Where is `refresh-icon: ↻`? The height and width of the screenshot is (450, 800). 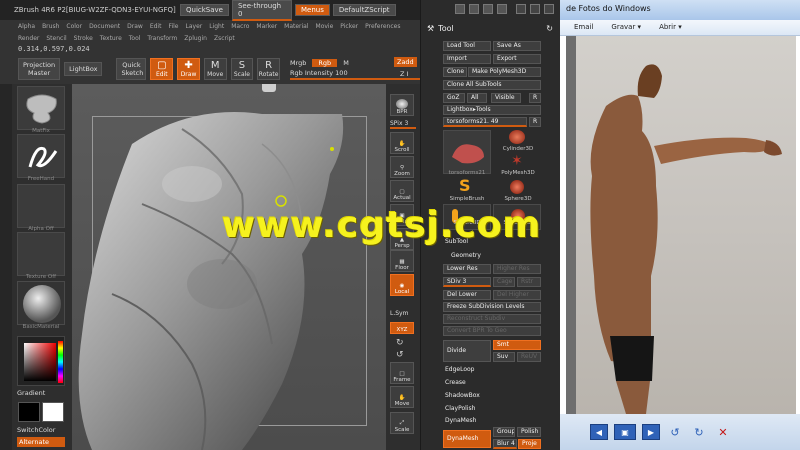
refresh-icon: ↻ is located at coordinates (549, 28).